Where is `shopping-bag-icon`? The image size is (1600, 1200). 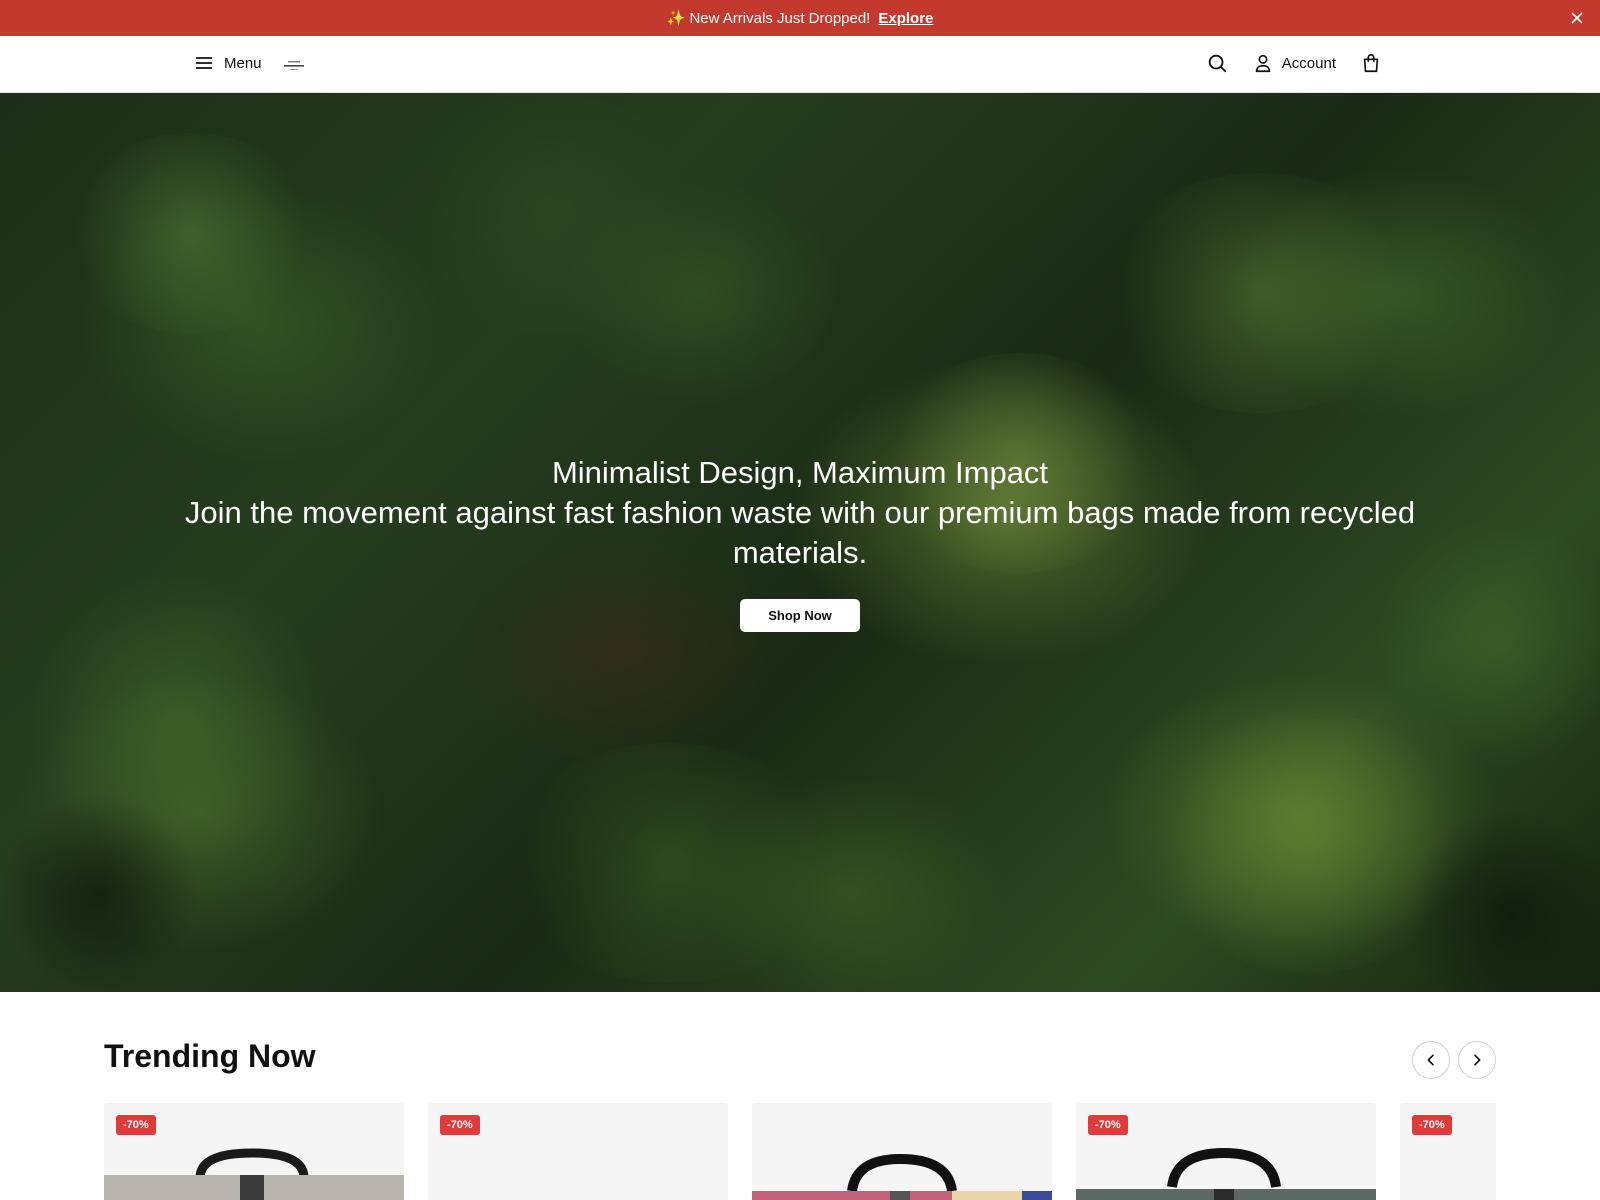 shopping-bag-icon is located at coordinates (1371, 63).